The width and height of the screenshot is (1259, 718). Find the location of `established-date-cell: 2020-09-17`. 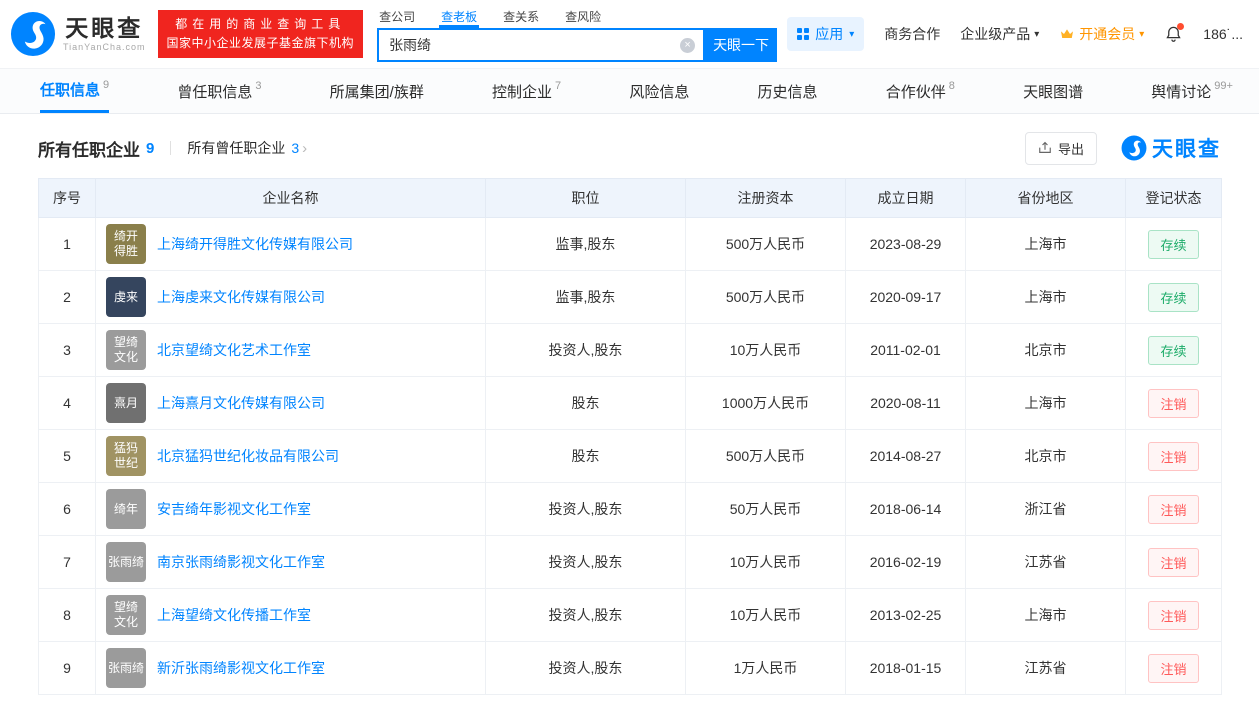

established-date-cell: 2020-09-17 is located at coordinates (905, 297).